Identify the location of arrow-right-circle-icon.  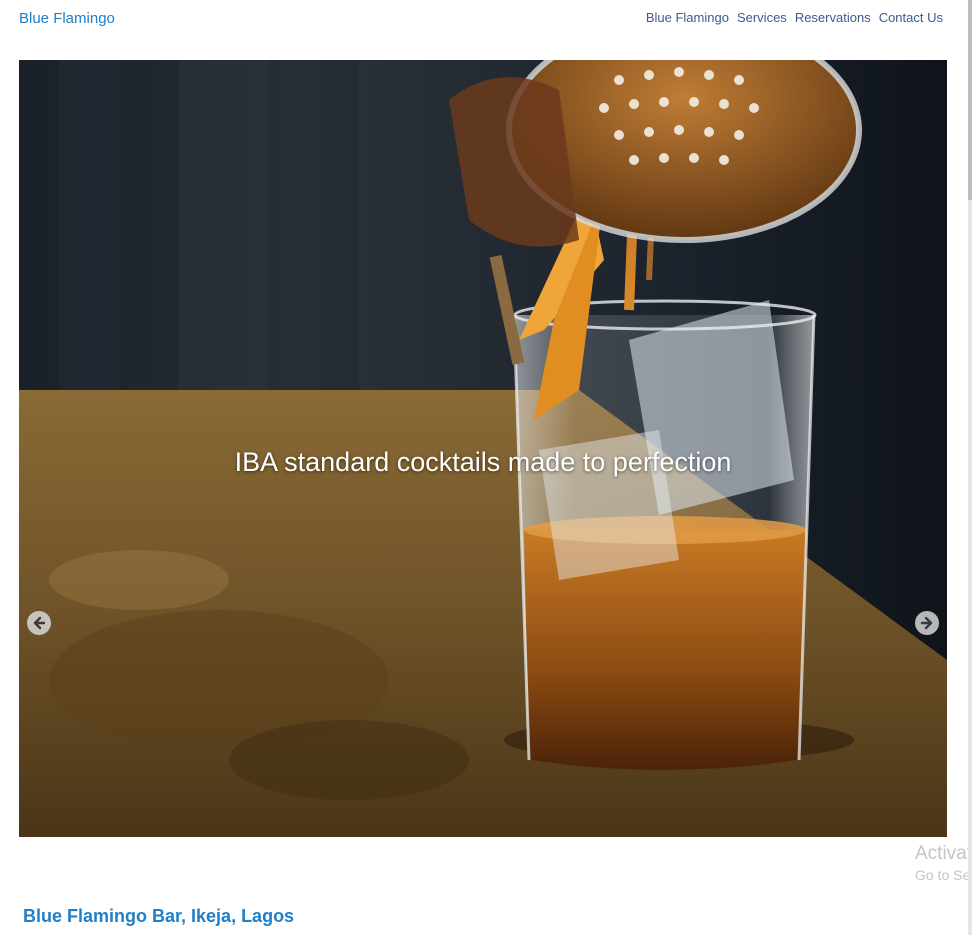
(926, 623).